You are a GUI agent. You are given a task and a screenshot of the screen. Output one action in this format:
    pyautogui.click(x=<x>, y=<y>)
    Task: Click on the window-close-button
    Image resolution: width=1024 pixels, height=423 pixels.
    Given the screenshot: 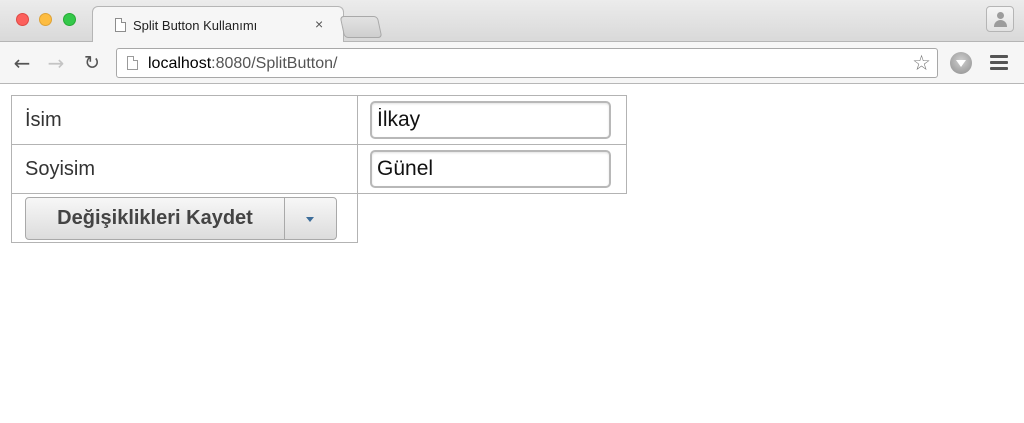 What is the action you would take?
    pyautogui.click(x=22, y=19)
    